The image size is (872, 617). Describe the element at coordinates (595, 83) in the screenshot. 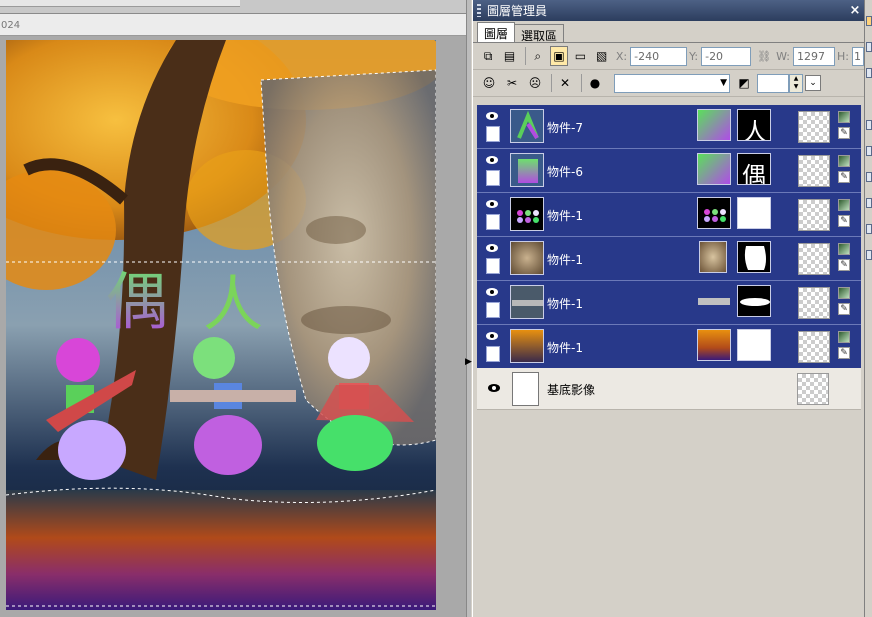

I see `blend-icon: ●` at that location.